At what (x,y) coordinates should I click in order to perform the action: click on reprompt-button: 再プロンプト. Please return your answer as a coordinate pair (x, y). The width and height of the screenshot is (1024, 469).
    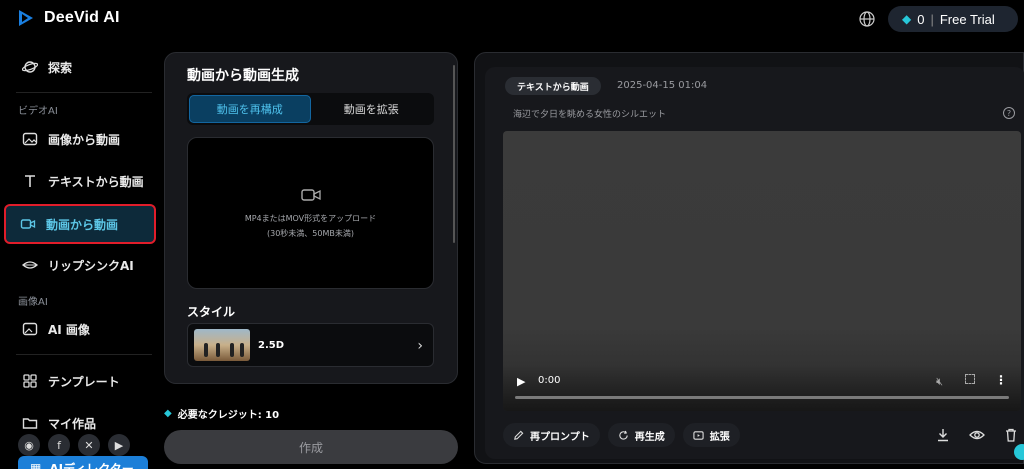
    Looking at the image, I should click on (551, 435).